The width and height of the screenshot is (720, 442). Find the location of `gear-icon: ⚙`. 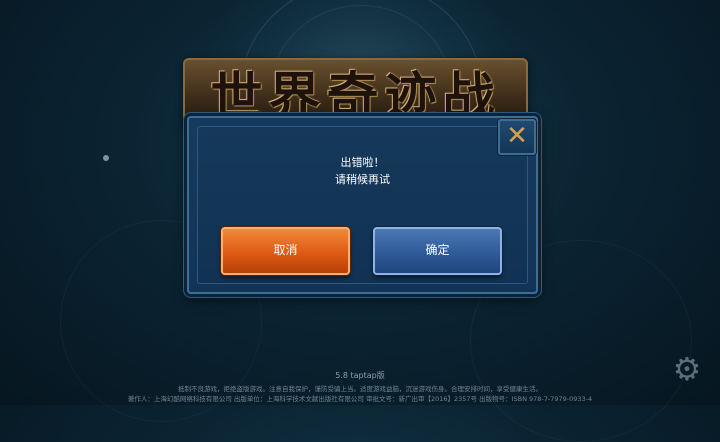

gear-icon: ⚙ is located at coordinates (687, 369).